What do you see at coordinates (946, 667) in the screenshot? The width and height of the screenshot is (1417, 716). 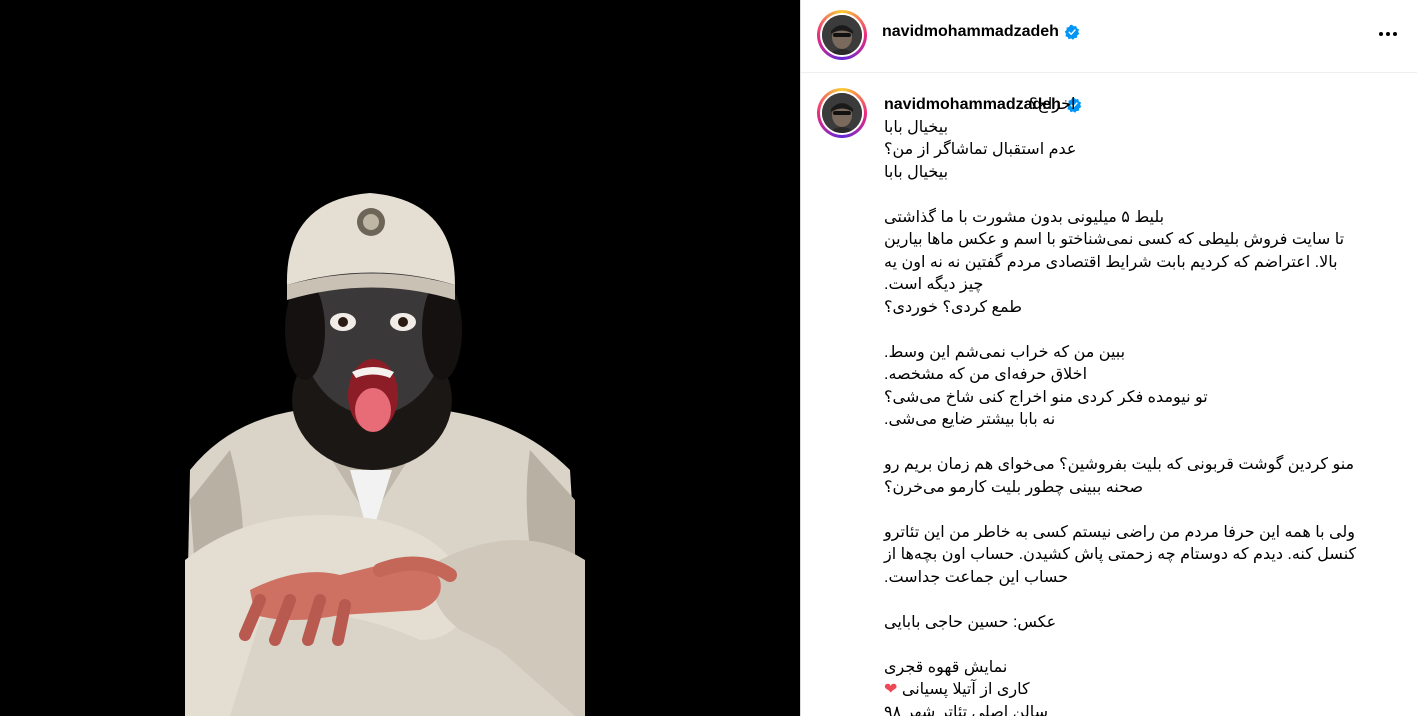 I see `caption-line: نمایش قهوه قجری` at bounding box center [946, 667].